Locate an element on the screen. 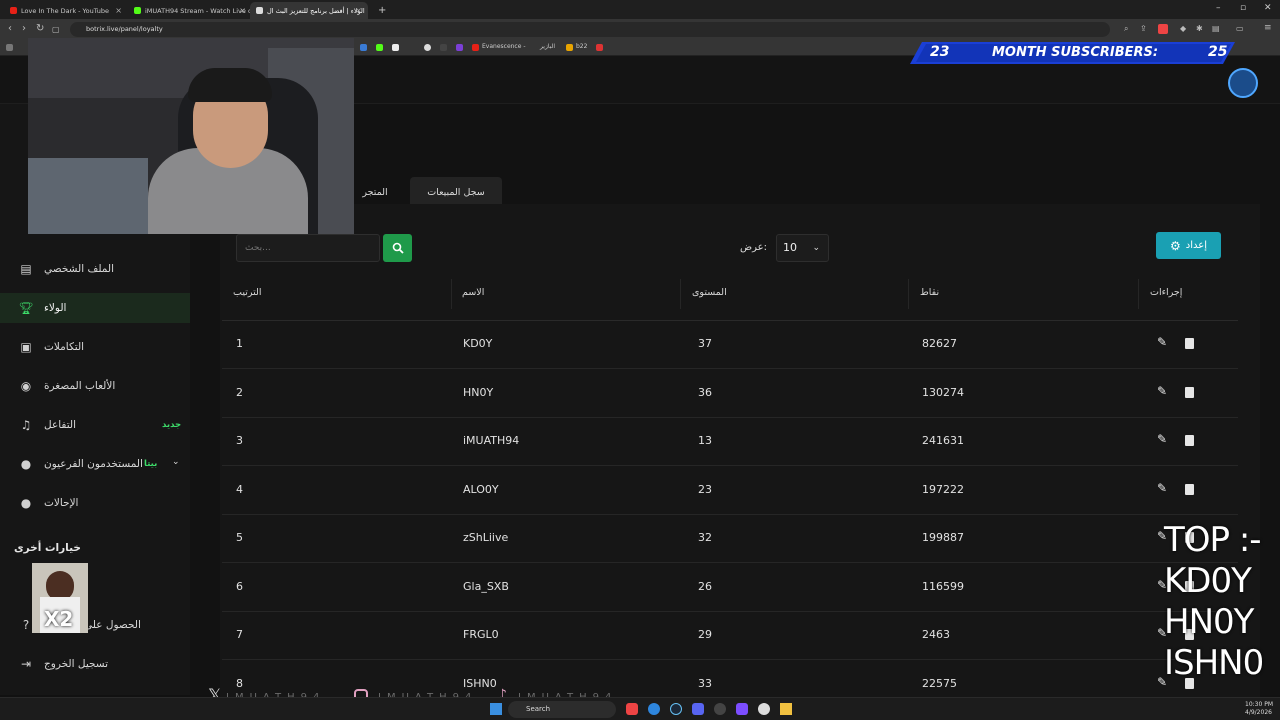 The width and height of the screenshot is (1280, 720). brave-shield-icon is located at coordinates (1163, 29).